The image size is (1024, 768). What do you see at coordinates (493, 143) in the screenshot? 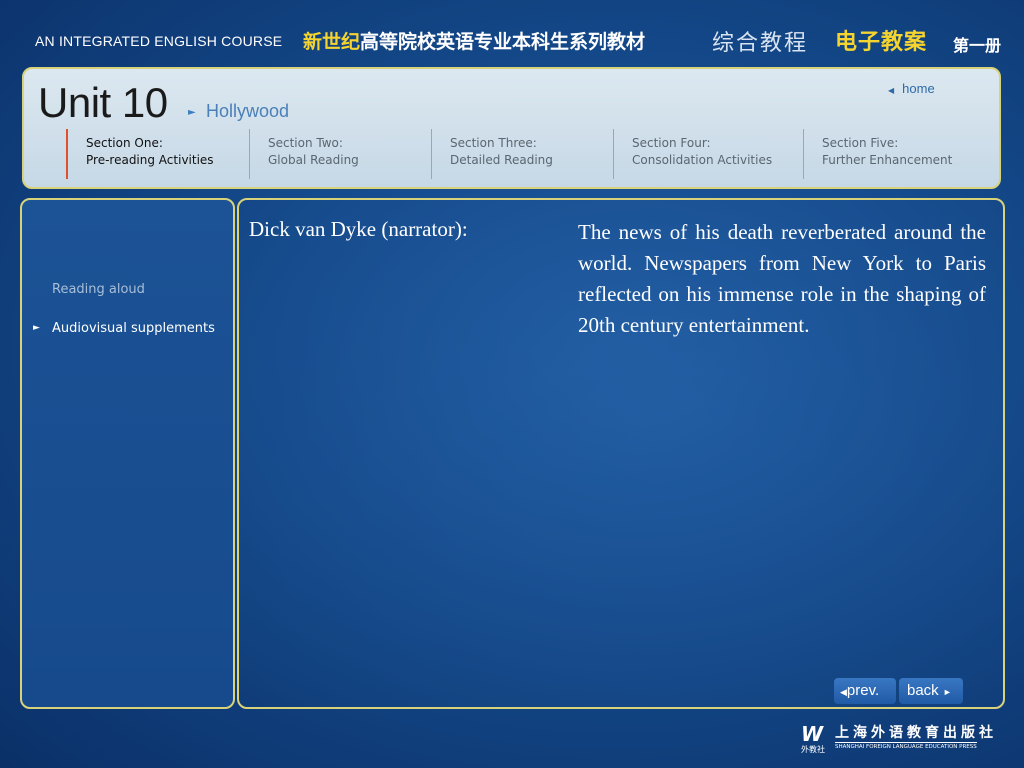
I see `tab-section-three-title: Section Three:` at bounding box center [493, 143].